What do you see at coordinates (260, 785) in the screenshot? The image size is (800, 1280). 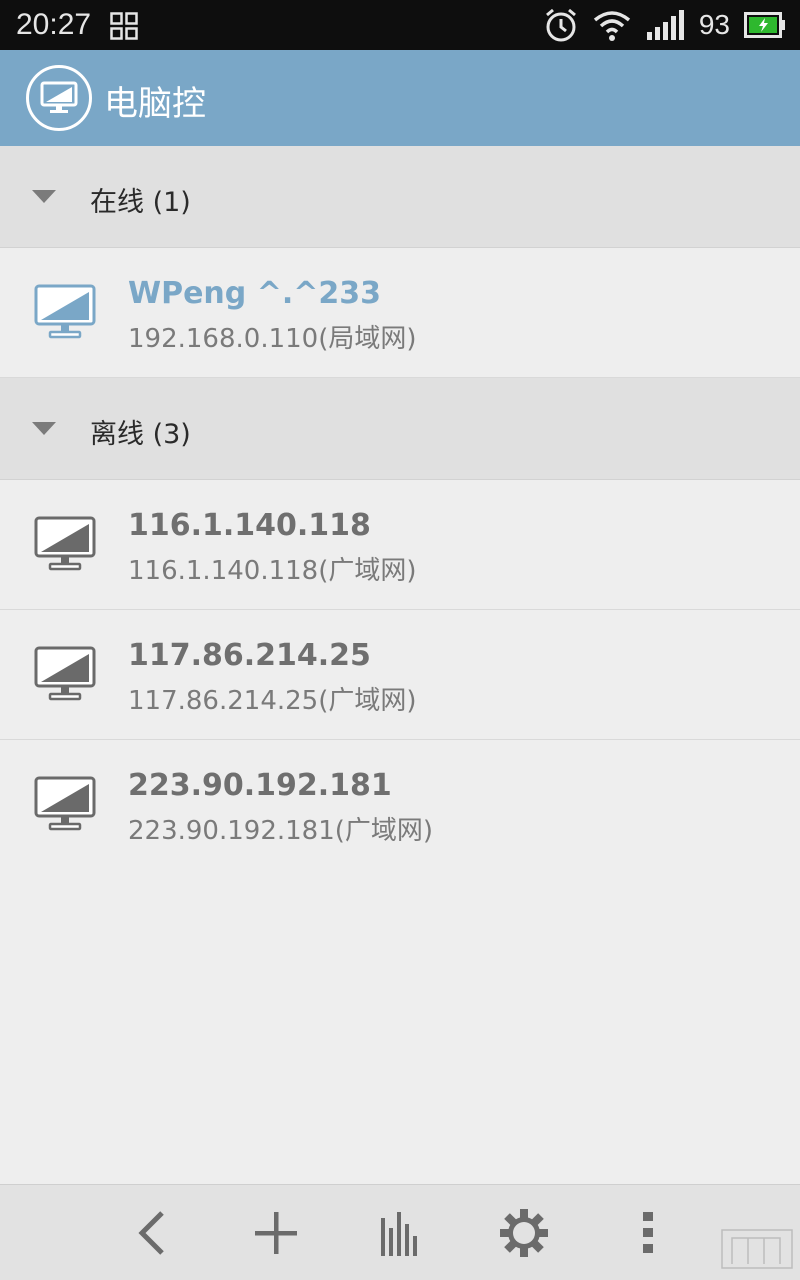 I see `computer-name: 223.90.192.181` at bounding box center [260, 785].